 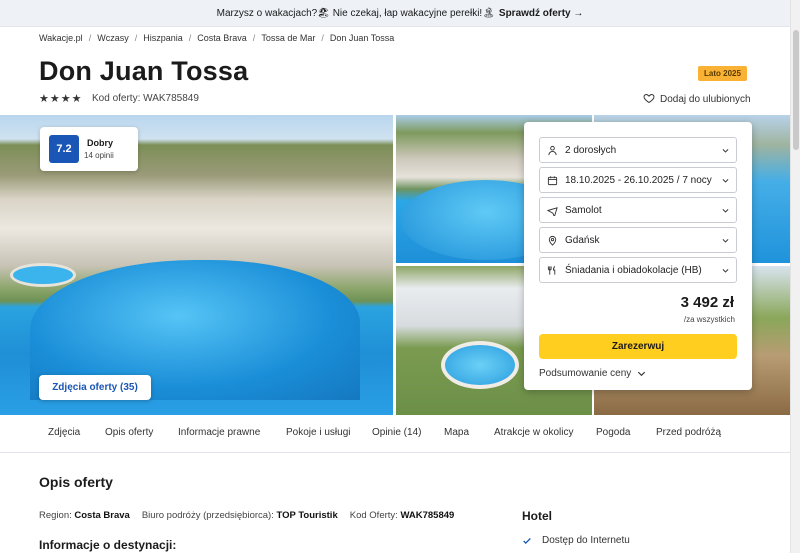 I want to click on reserve-button: Zarezerwuj, so click(x=638, y=346).